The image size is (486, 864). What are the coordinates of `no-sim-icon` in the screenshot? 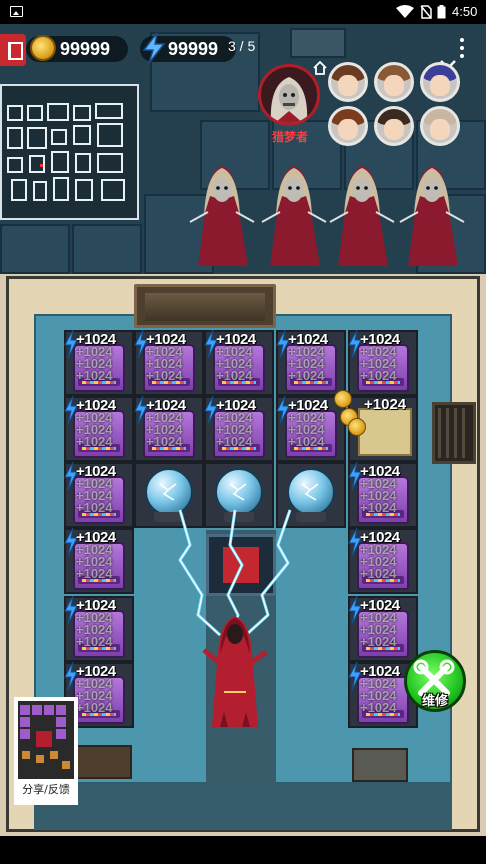 It's located at (426, 12).